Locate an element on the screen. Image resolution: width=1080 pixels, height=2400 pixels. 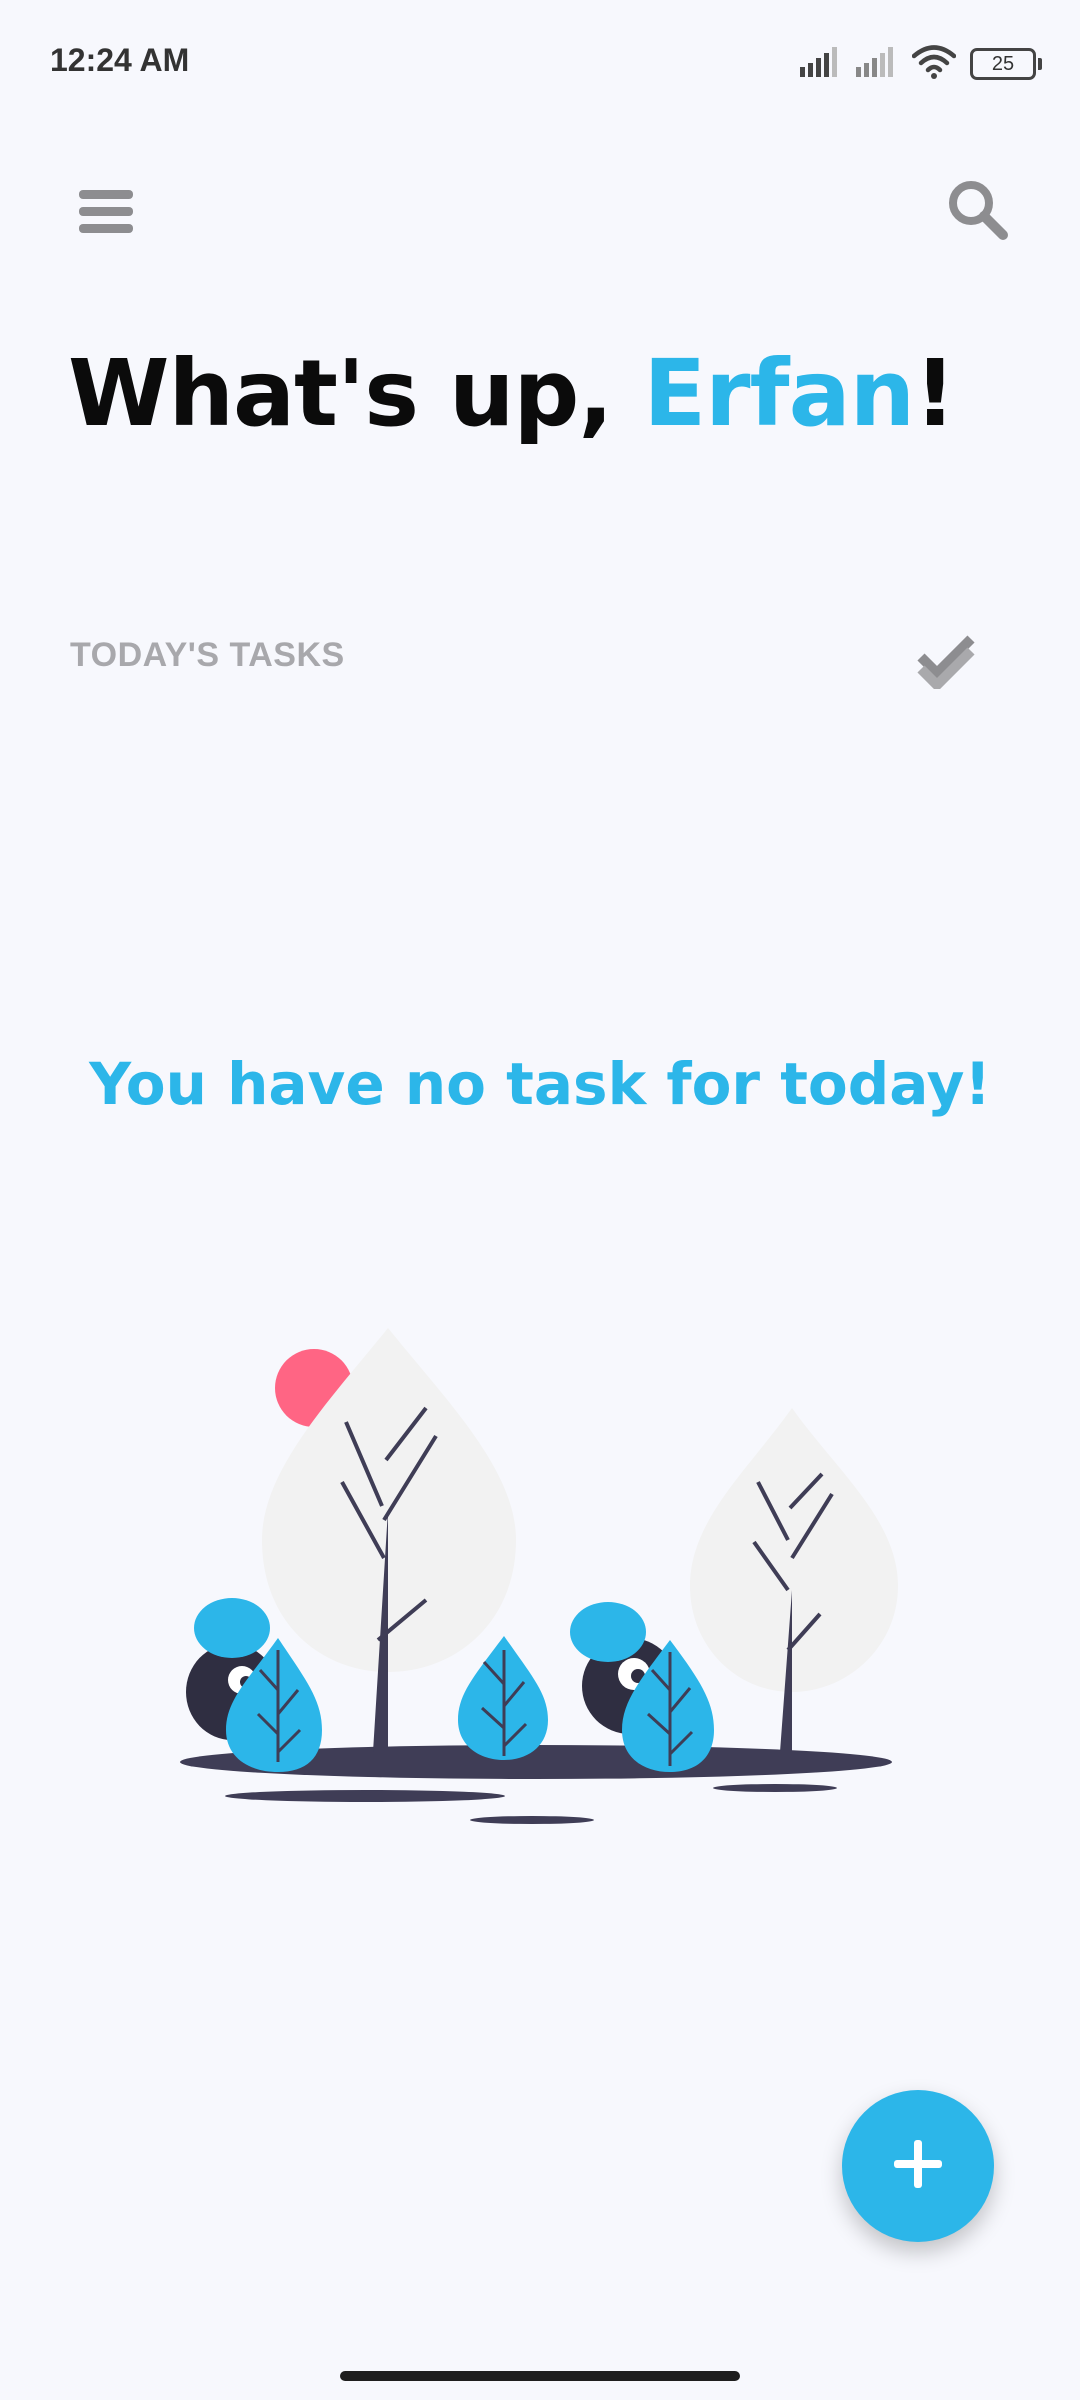
add-task-button is located at coordinates (918, 2166).